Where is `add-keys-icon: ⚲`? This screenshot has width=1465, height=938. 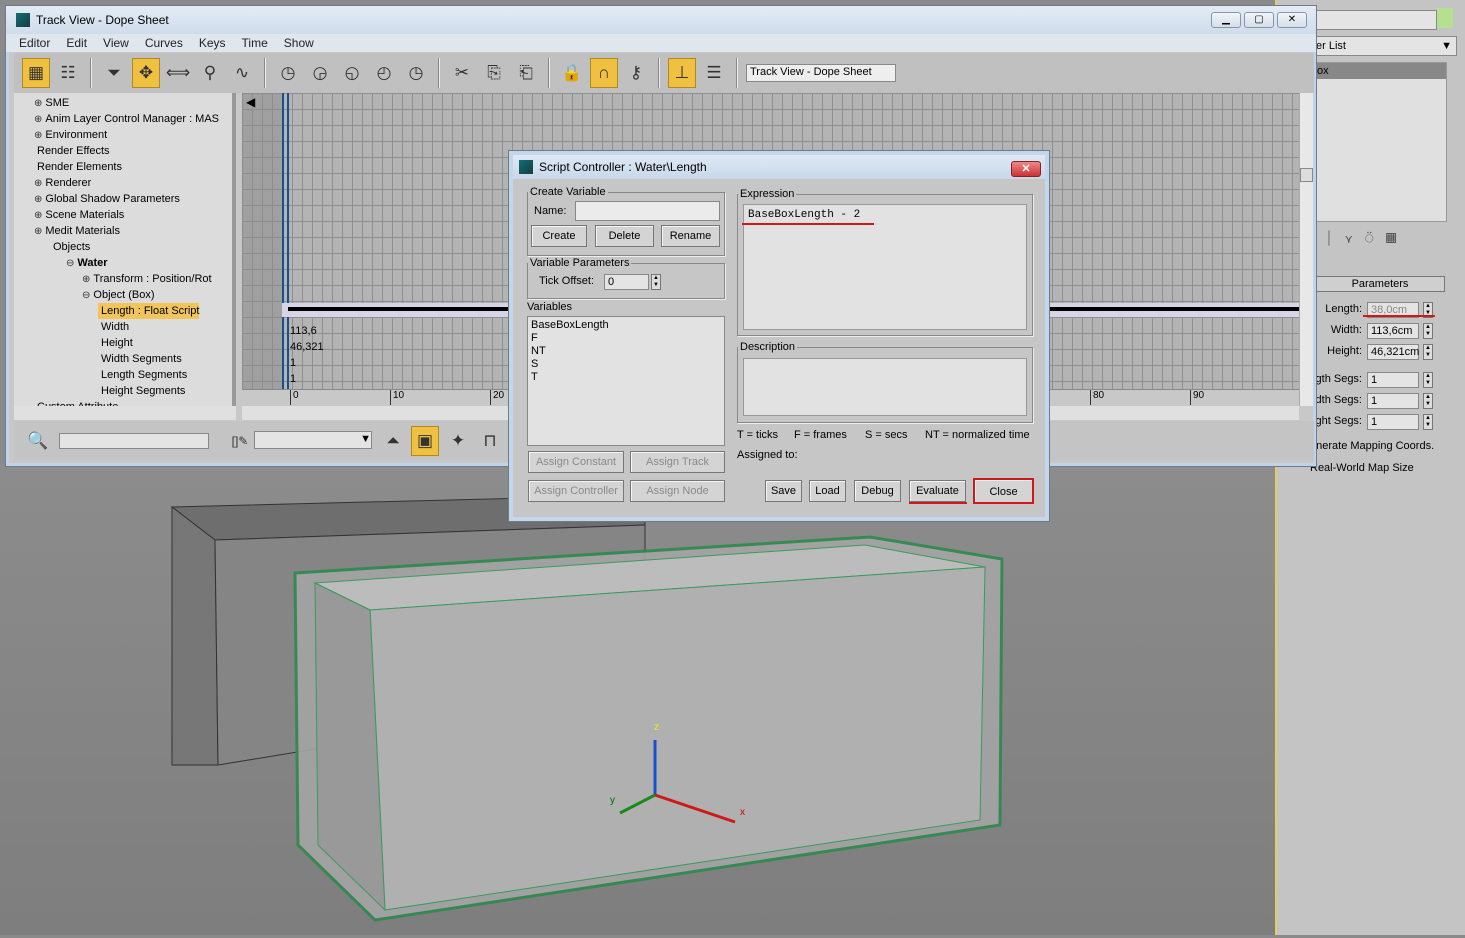
add-keys-icon: ⚲ is located at coordinates (210, 73).